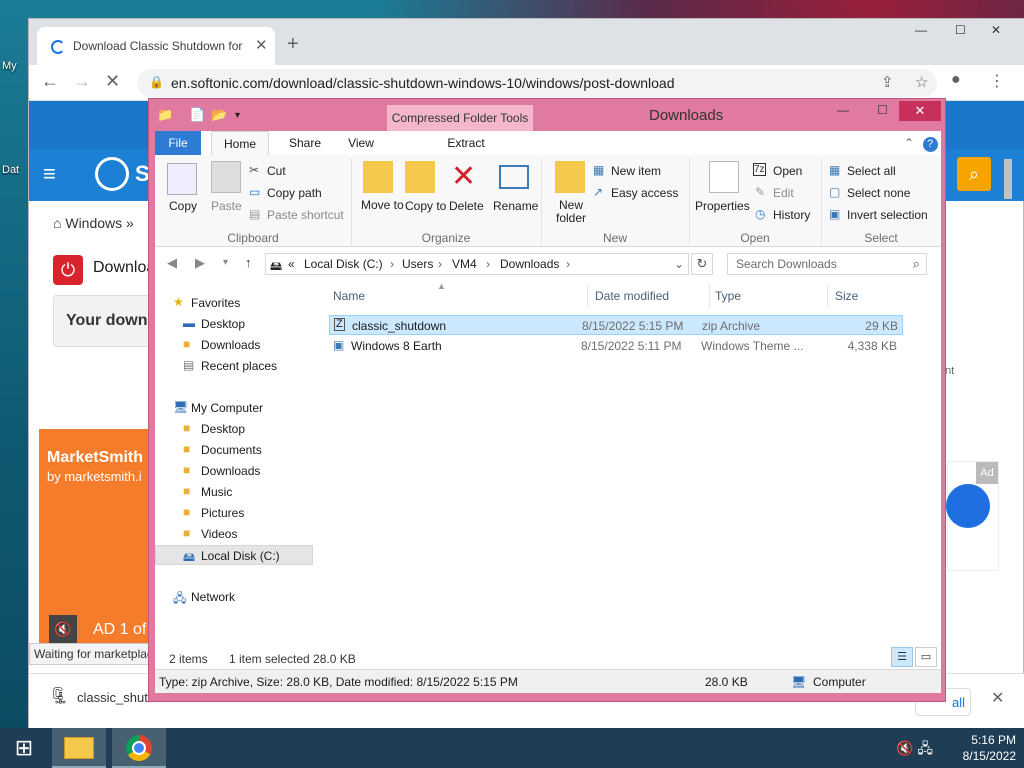  What do you see at coordinates (9, 66) in the screenshot?
I see `desktop-icon-label: My` at bounding box center [9, 66].